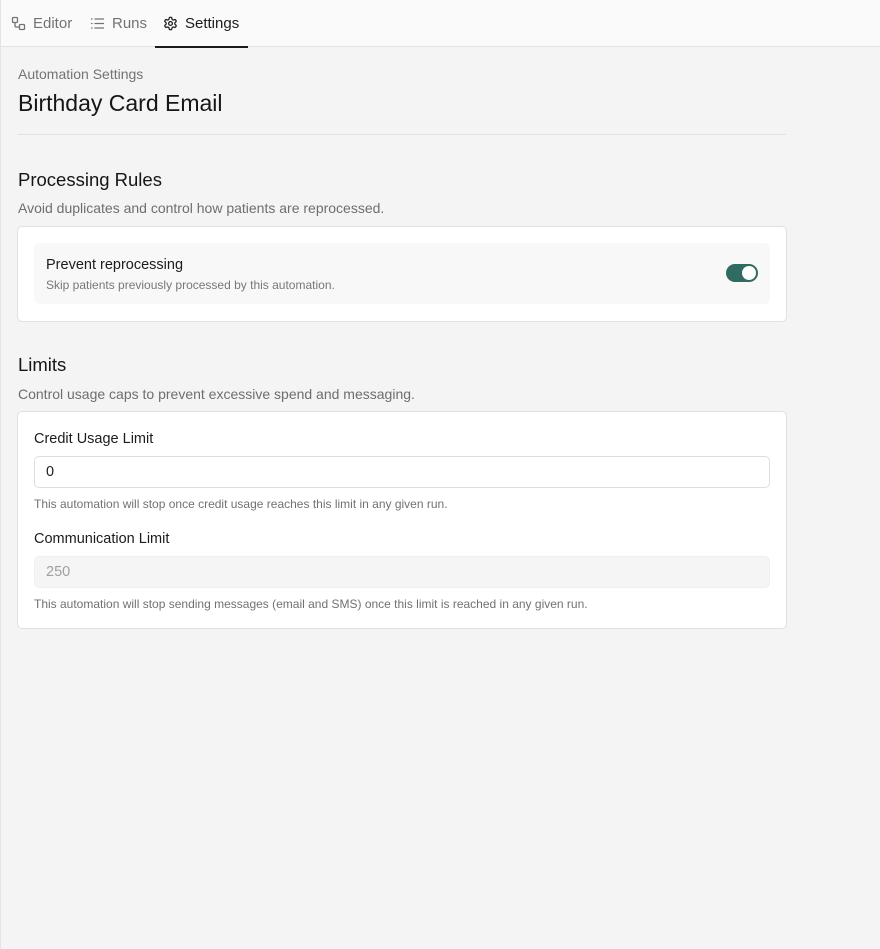  I want to click on header-divider, so click(402, 134).